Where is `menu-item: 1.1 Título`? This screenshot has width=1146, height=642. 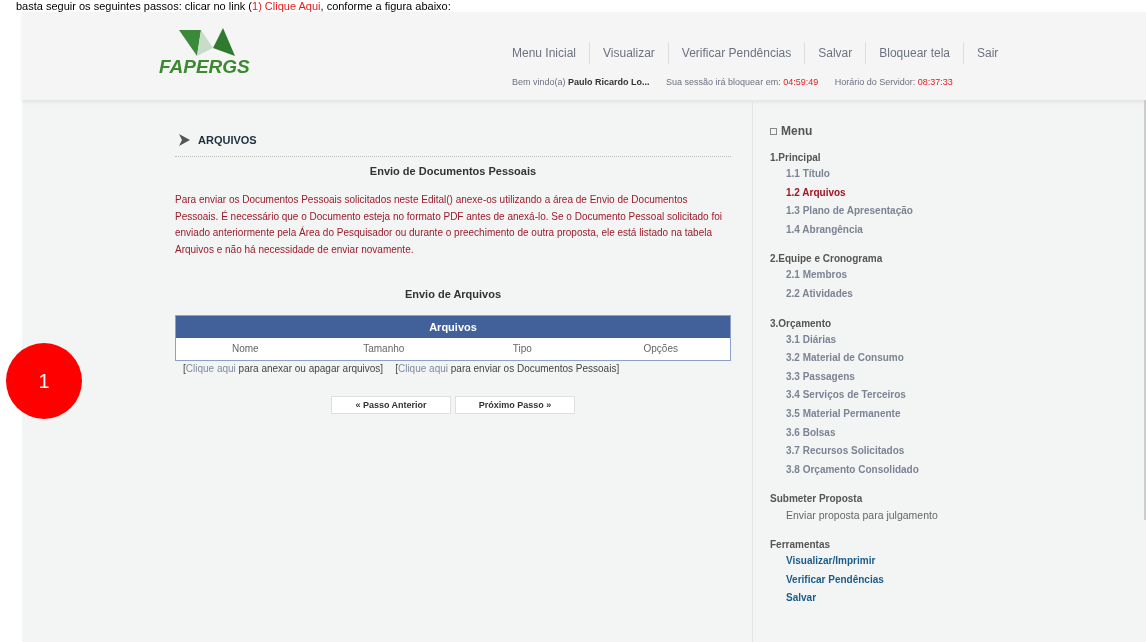
menu-item: 1.1 Título is located at coordinates (950, 174).